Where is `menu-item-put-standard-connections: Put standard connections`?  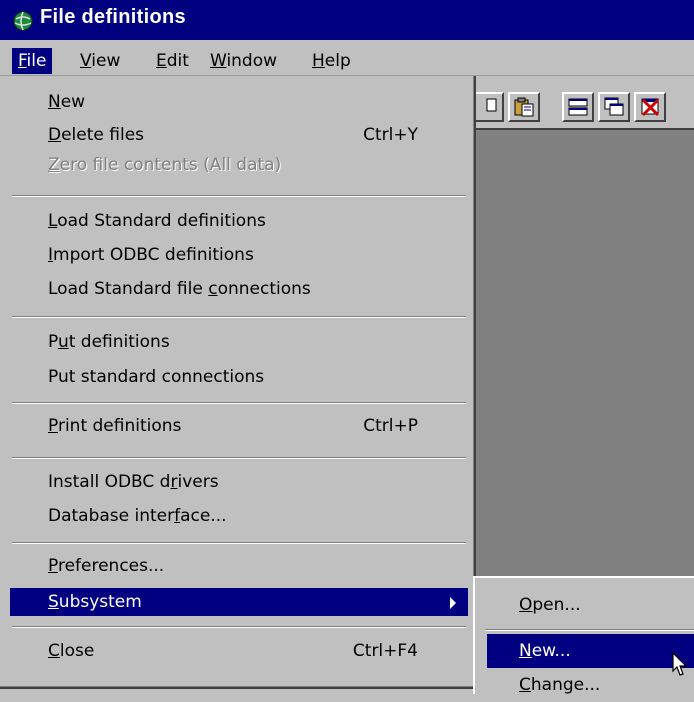 menu-item-put-standard-connections: Put standard connections is located at coordinates (258, 377).